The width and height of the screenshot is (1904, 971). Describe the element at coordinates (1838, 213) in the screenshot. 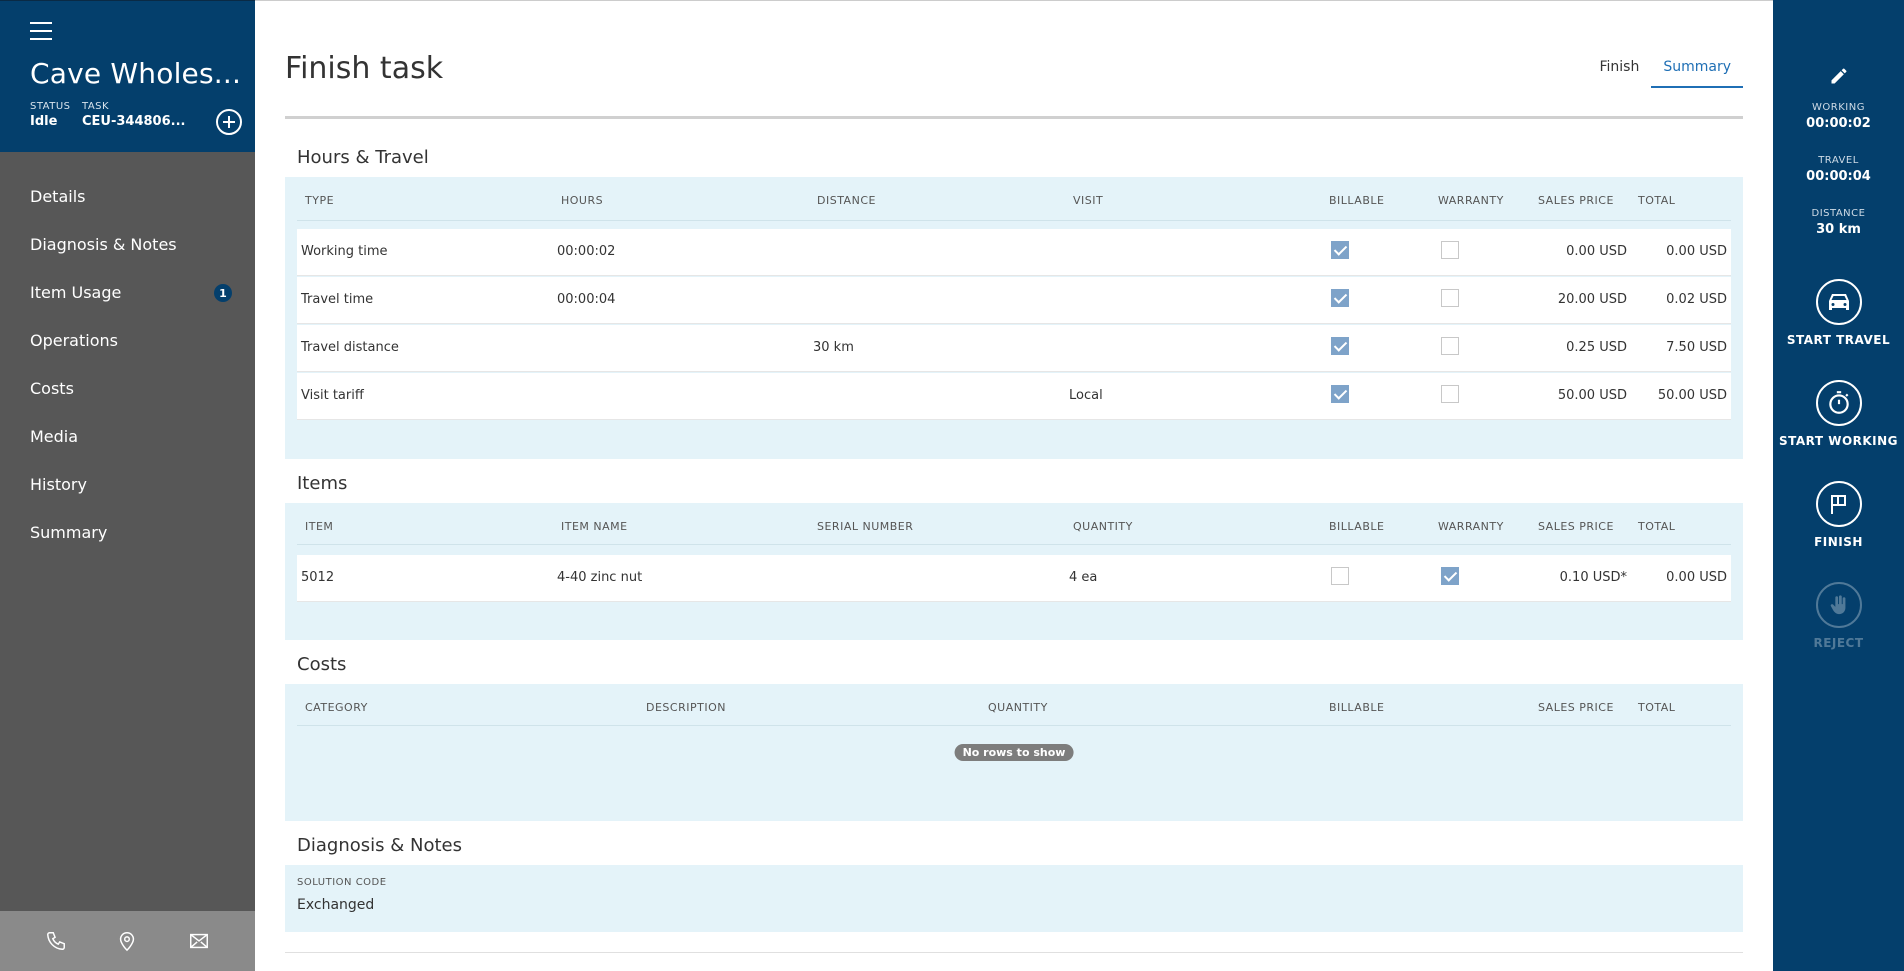

I see `distance-label: DISTANCE` at that location.